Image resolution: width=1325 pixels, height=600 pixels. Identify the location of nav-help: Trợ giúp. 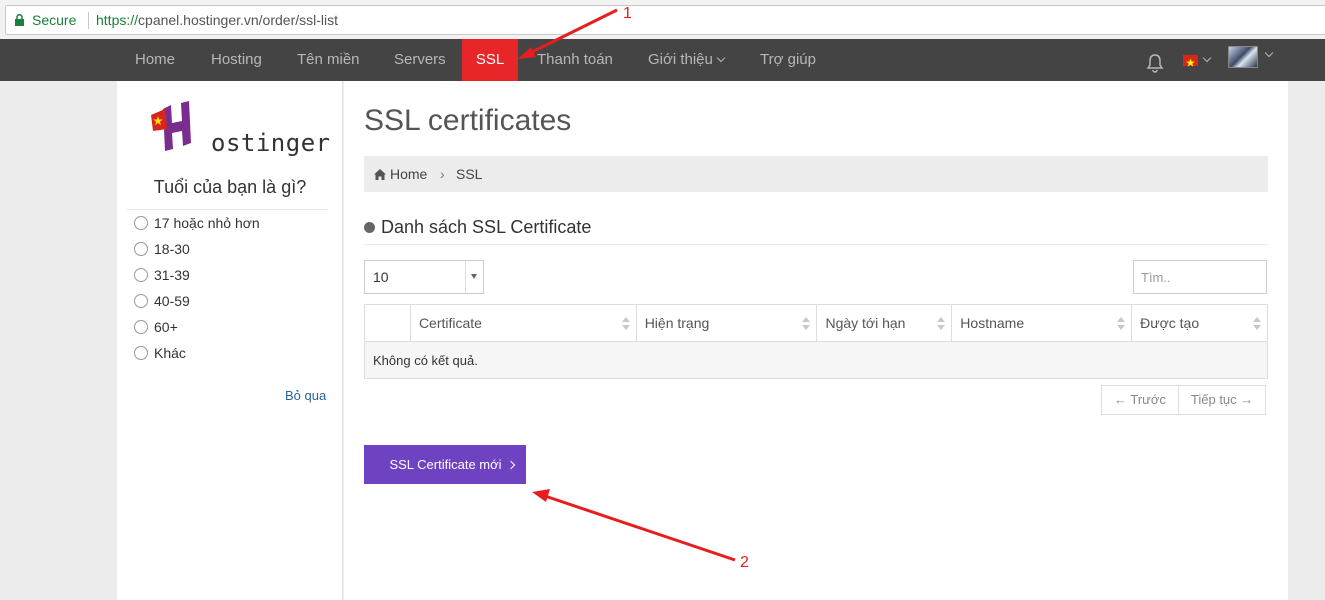
(788, 60).